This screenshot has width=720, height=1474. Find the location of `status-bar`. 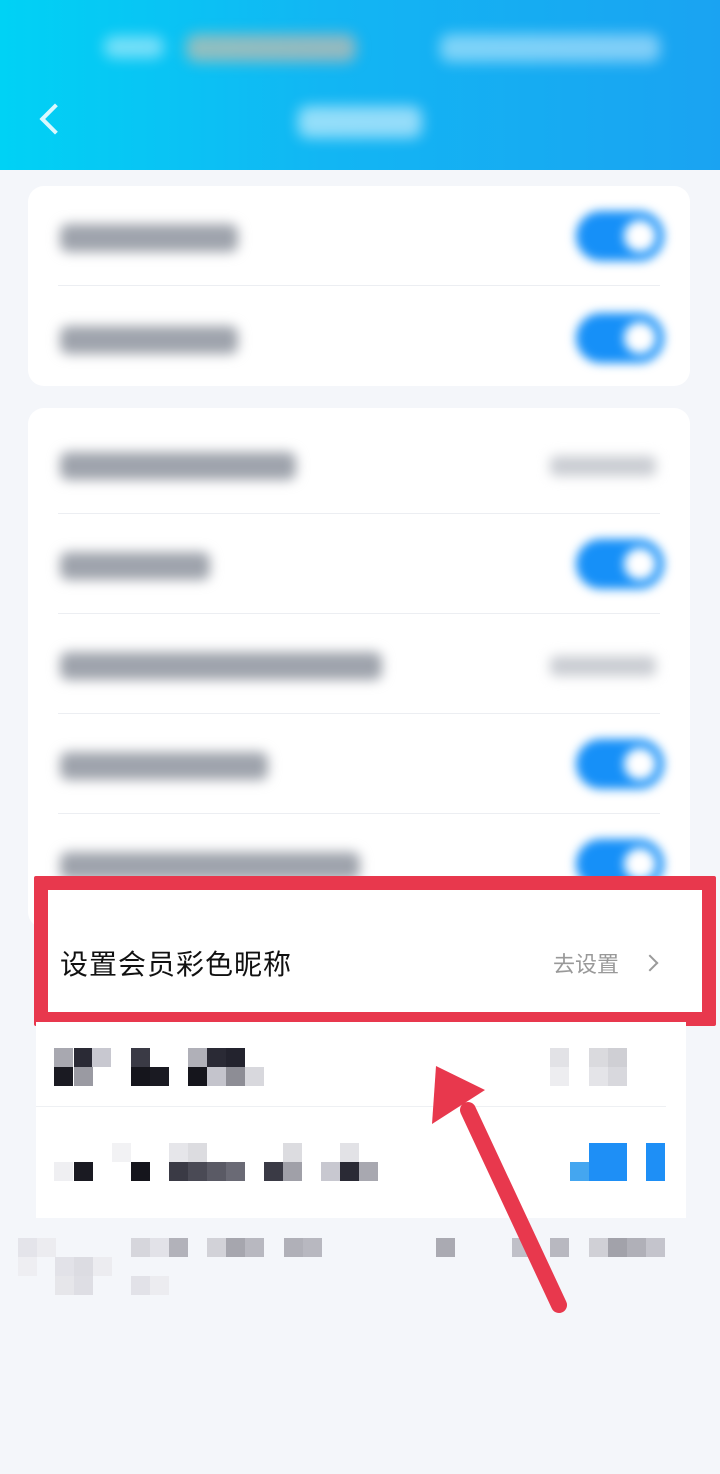

status-bar is located at coordinates (360, 85).